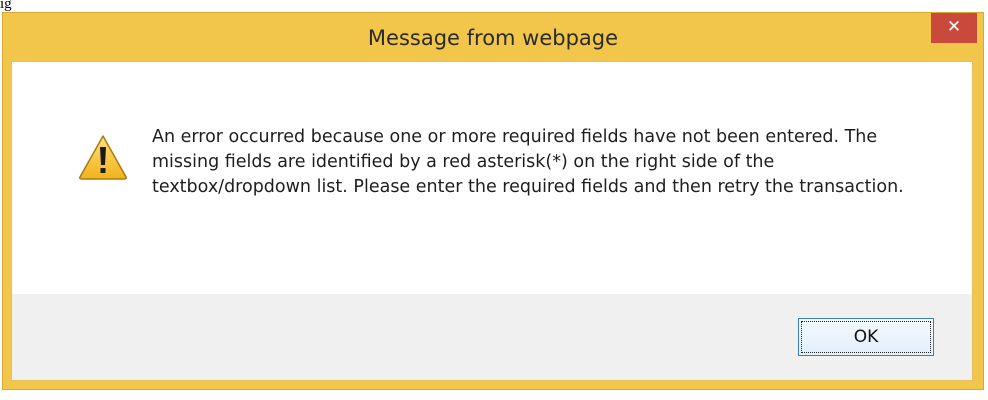 The width and height of the screenshot is (988, 400). I want to click on dialog-title: Message from webpage, so click(493, 38).